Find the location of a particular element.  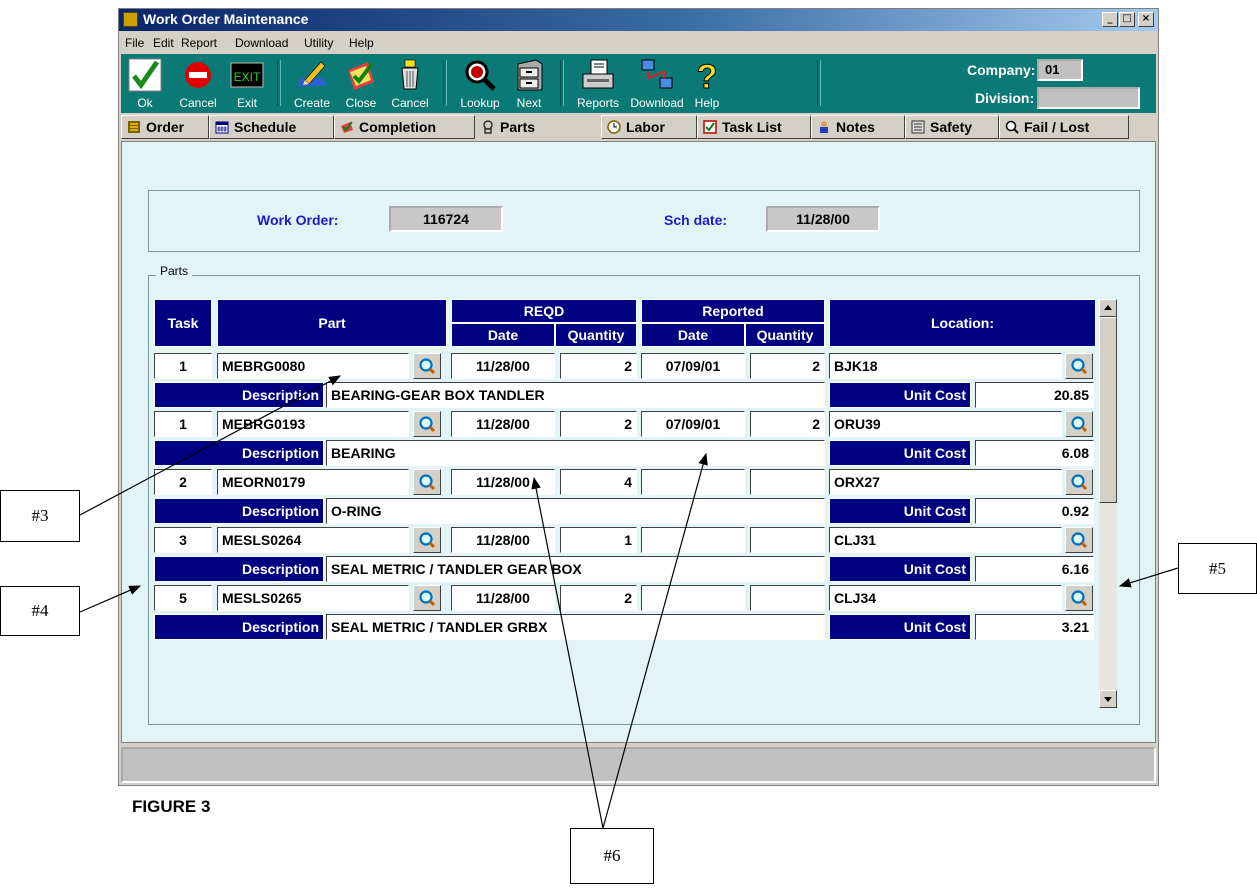

callout-6-arrow-a is located at coordinates (655, 640).